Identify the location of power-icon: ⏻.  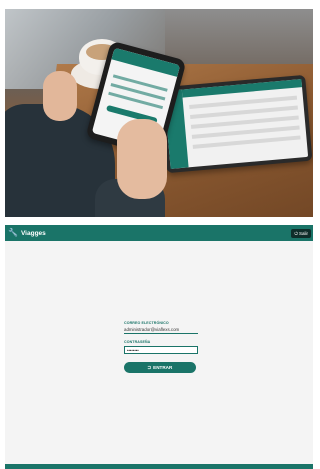
(296, 233).